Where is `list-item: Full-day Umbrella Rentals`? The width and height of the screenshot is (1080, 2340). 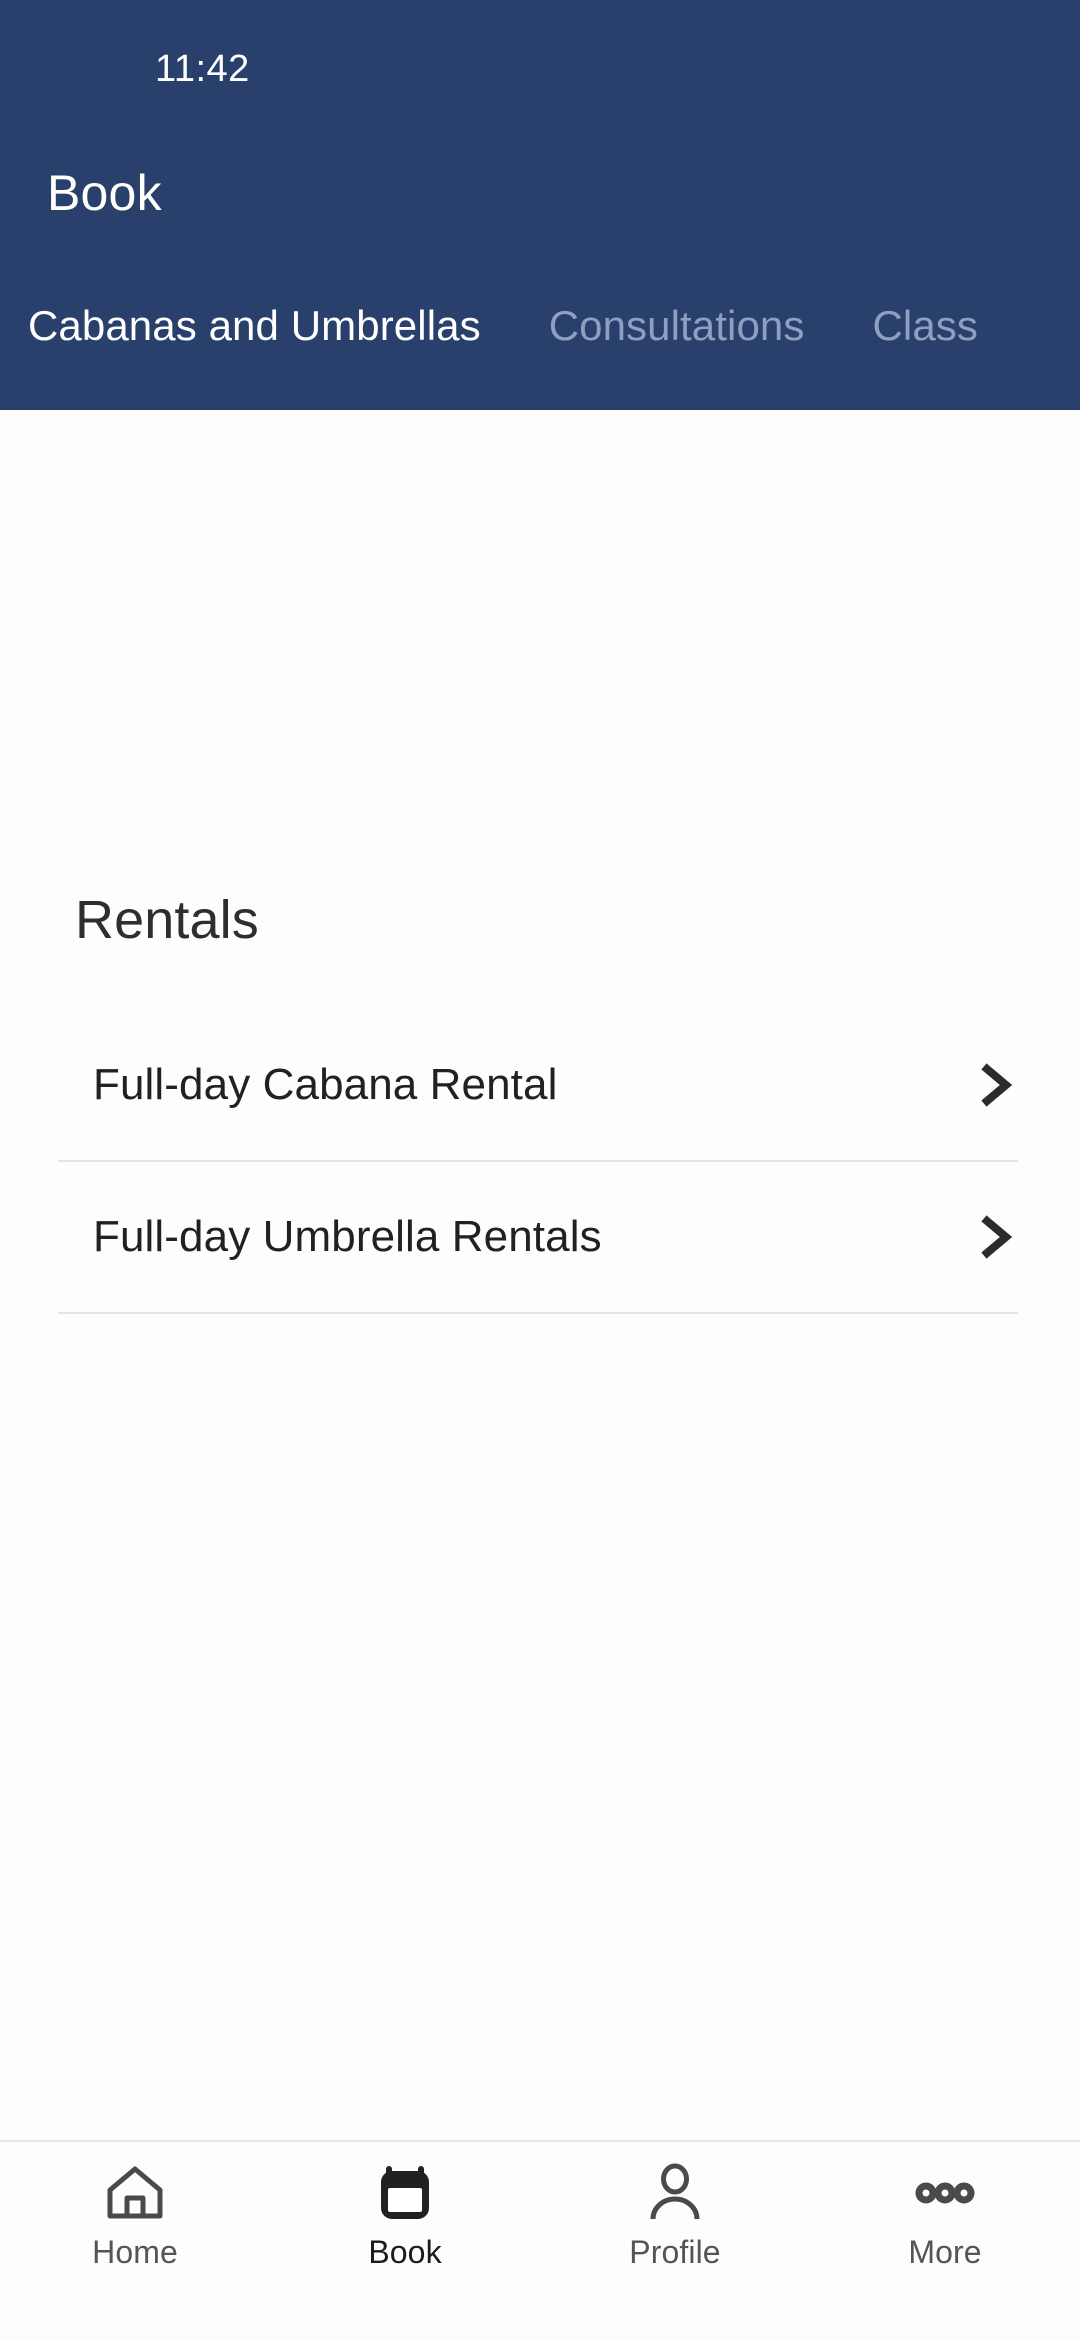
list-item: Full-day Umbrella Rentals is located at coordinates (540, 1237).